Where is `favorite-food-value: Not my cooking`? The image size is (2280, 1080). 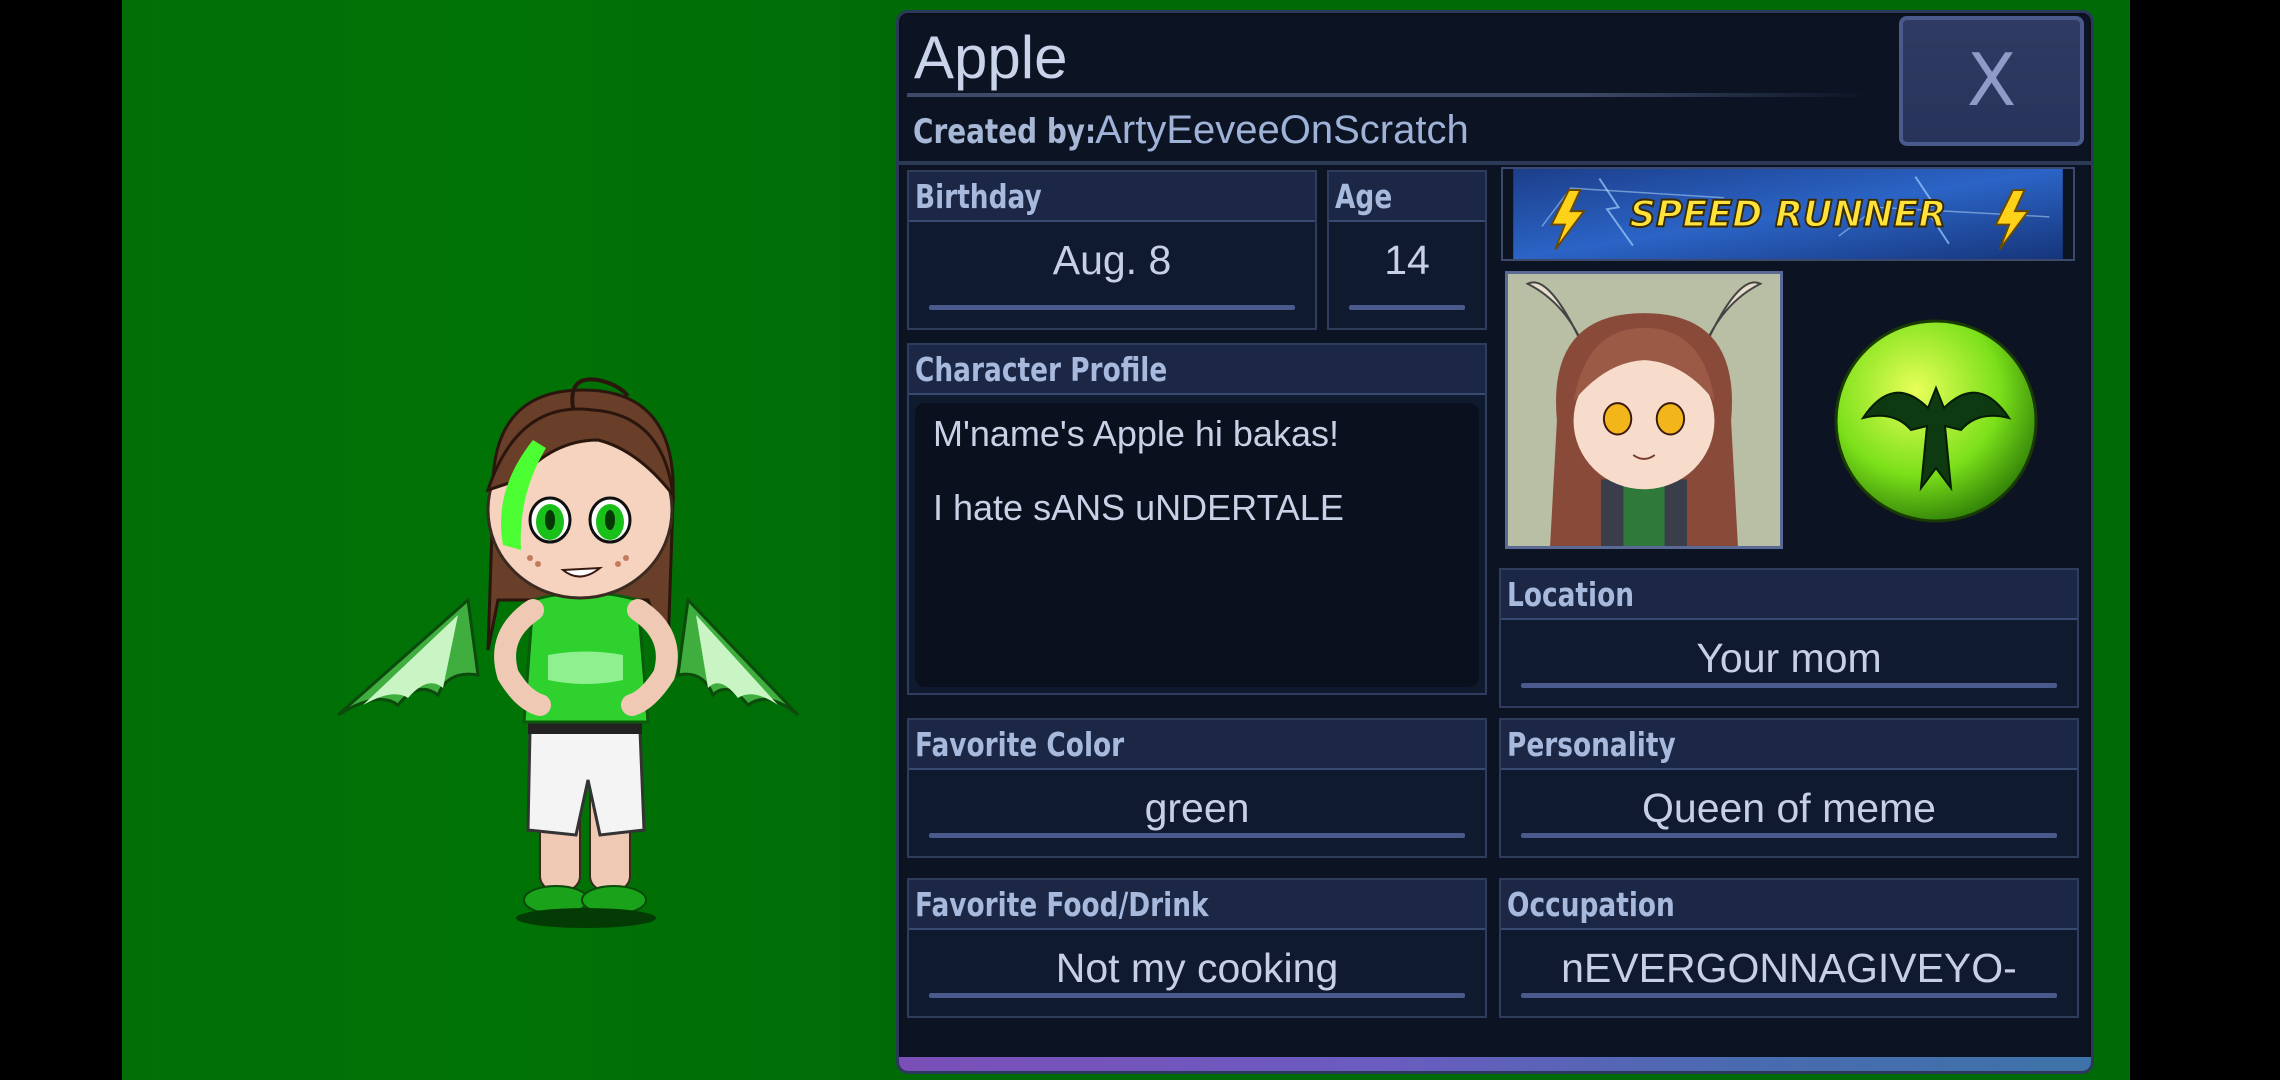 favorite-food-value: Not my cooking is located at coordinates (1197, 968).